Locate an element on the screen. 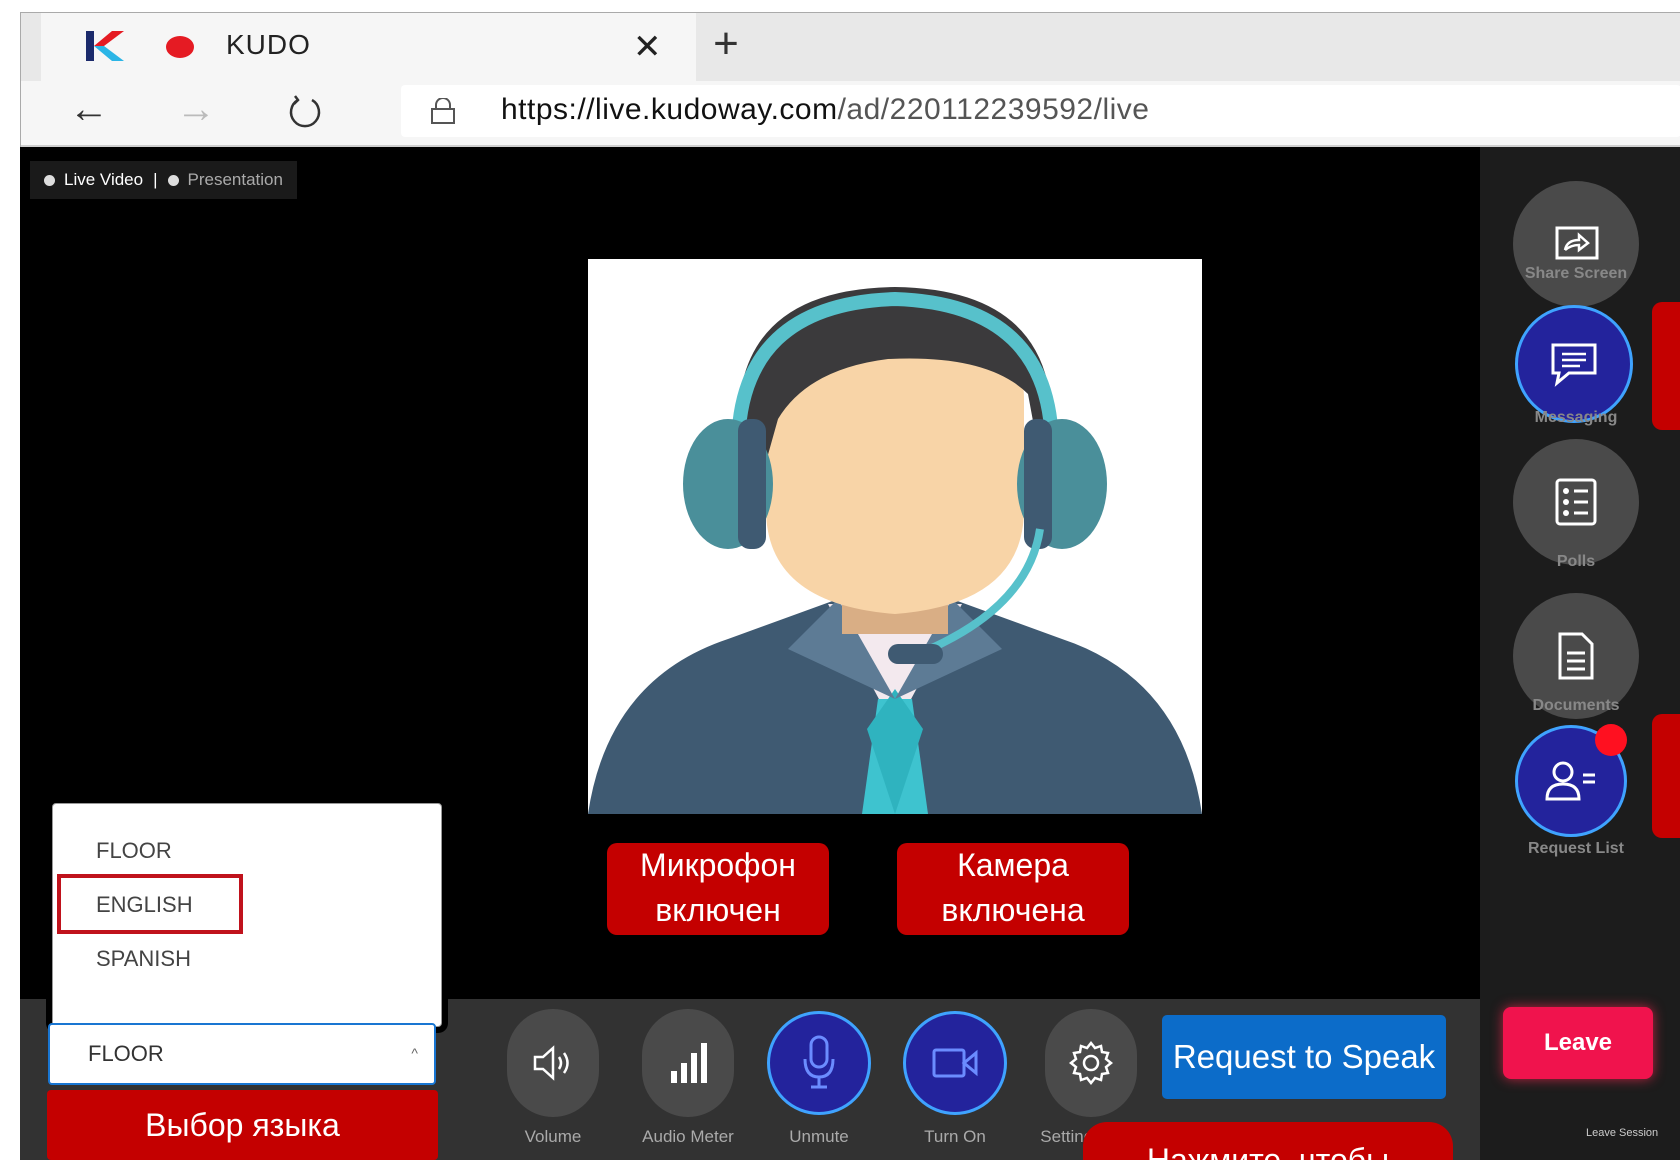 The image size is (1680, 1160). annotation-callout-request-list is located at coordinates (1666, 776).